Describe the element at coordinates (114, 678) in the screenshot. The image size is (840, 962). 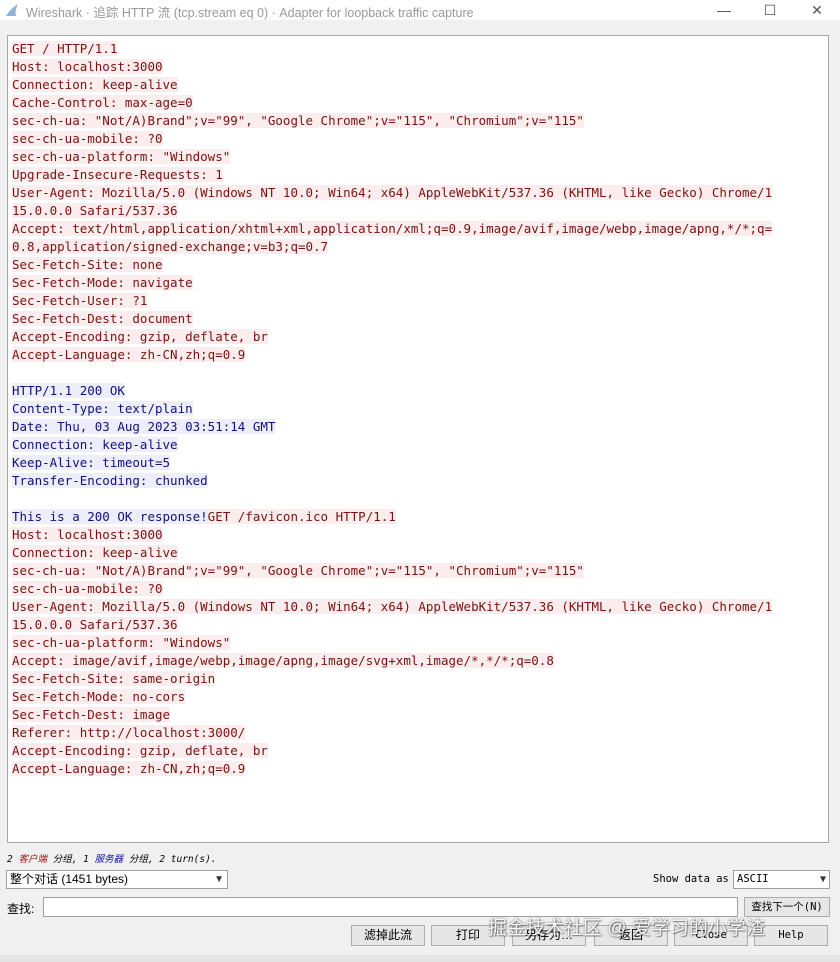
I see `client-text: Sec-Fetch-Site: same-origin` at that location.